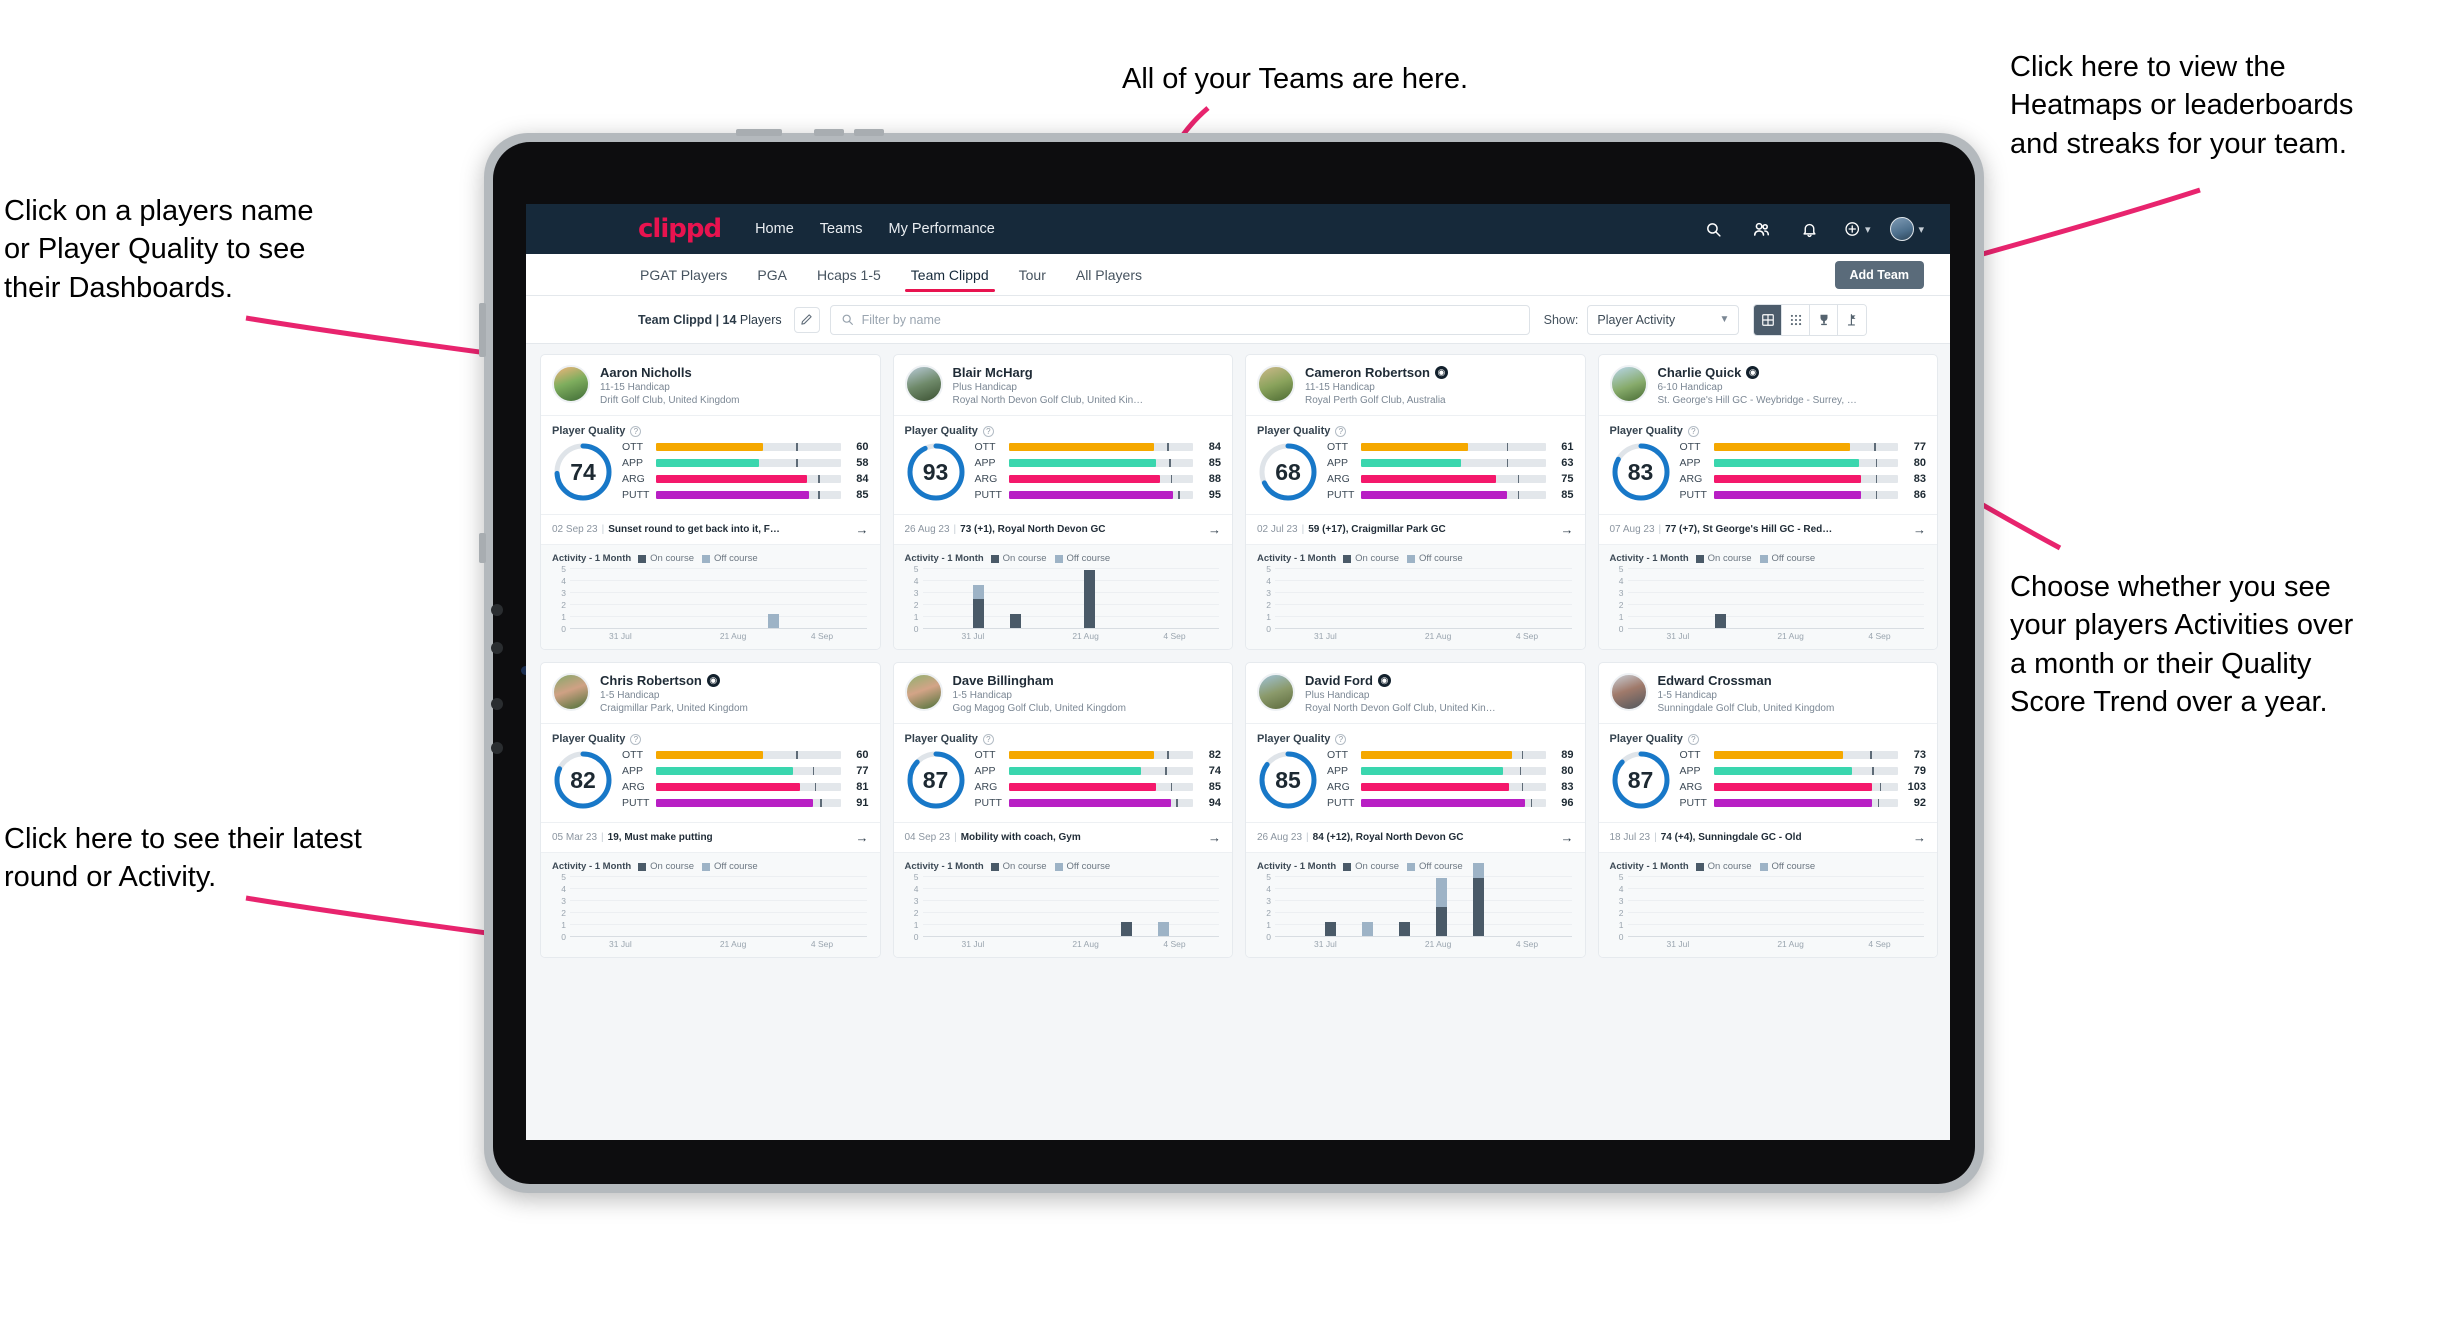 Image resolution: width=2452 pixels, height=1319 pixels. Describe the element at coordinates (772, 274) in the screenshot. I see `tab-pga: PGA` at that location.